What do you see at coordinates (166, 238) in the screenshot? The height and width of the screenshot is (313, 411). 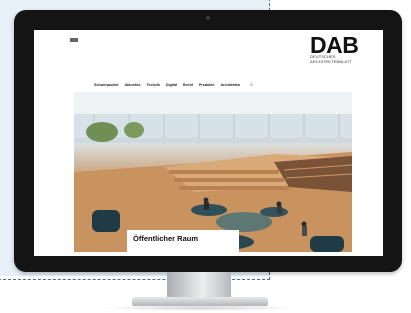 I see `caption-title: Öffentlicher Raum` at bounding box center [166, 238].